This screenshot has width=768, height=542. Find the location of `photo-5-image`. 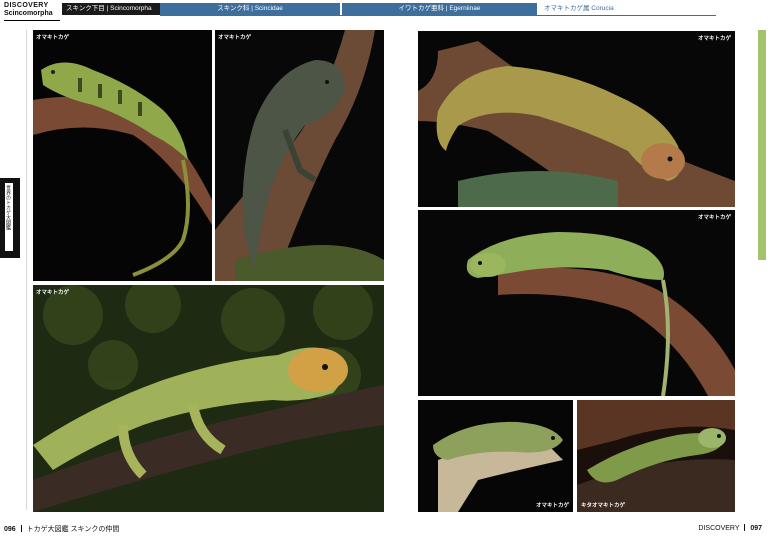

photo-5-image is located at coordinates (576, 303).